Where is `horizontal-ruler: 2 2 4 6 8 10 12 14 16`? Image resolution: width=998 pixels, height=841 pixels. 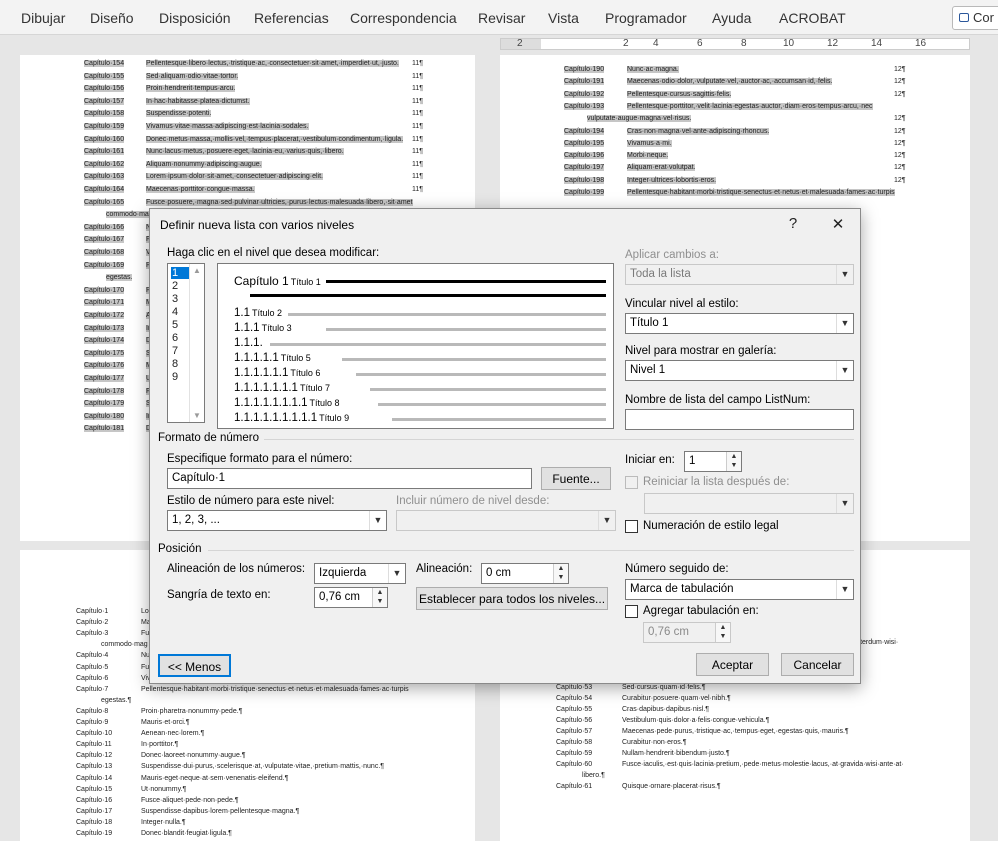 horizontal-ruler: 2 2 4 6 8 10 12 14 16 is located at coordinates (735, 44).